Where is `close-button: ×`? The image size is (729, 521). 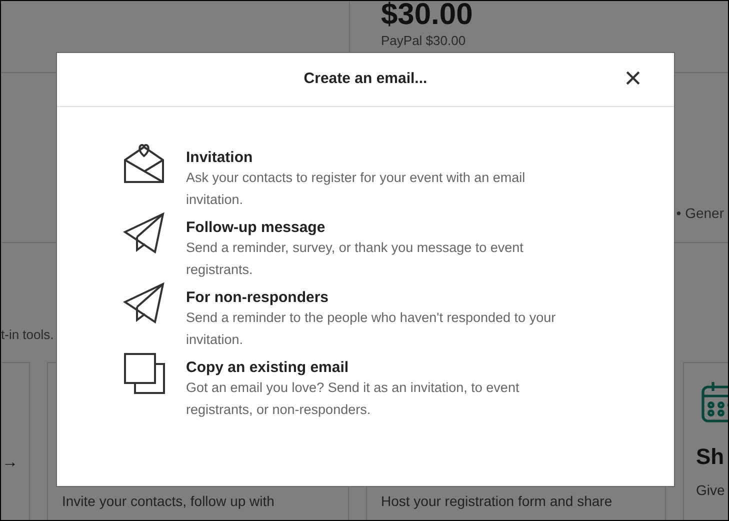
close-button: × is located at coordinates (633, 79).